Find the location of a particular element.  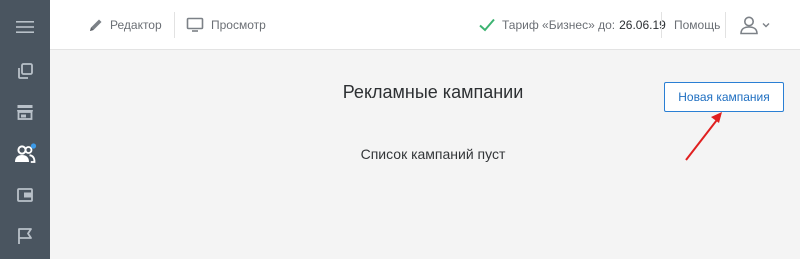

user-menu-button is located at coordinates (754, 25).